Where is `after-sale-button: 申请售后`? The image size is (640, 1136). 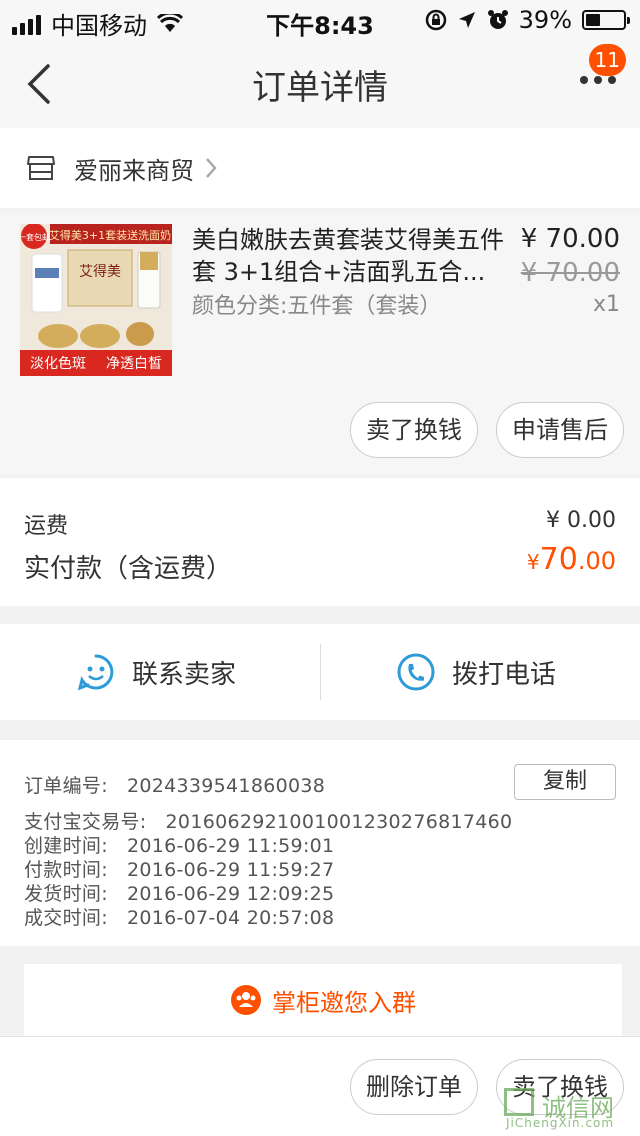
after-sale-button: 申请售后 is located at coordinates (560, 430).